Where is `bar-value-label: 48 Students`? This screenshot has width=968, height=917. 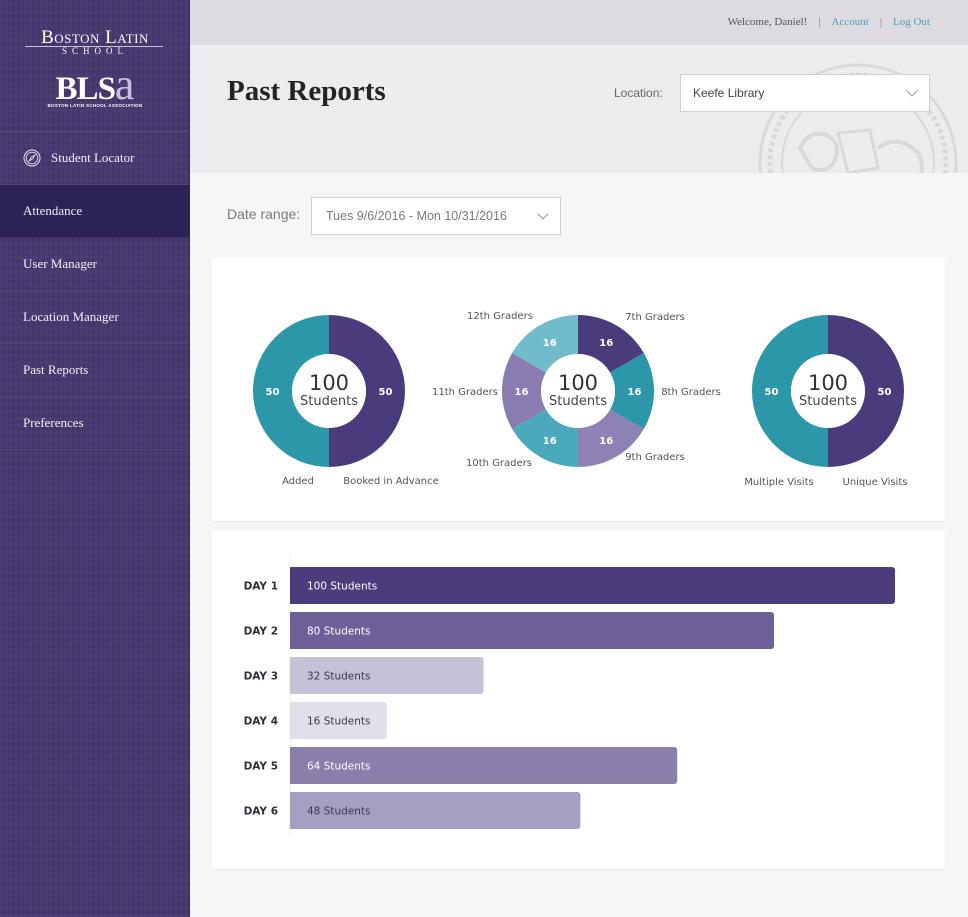 bar-value-label: 48 Students is located at coordinates (339, 812).